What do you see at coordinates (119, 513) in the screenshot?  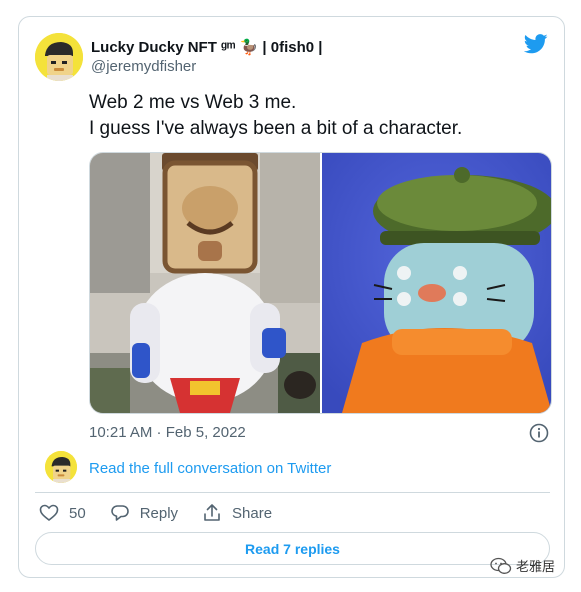 I see `reply-icon` at bounding box center [119, 513].